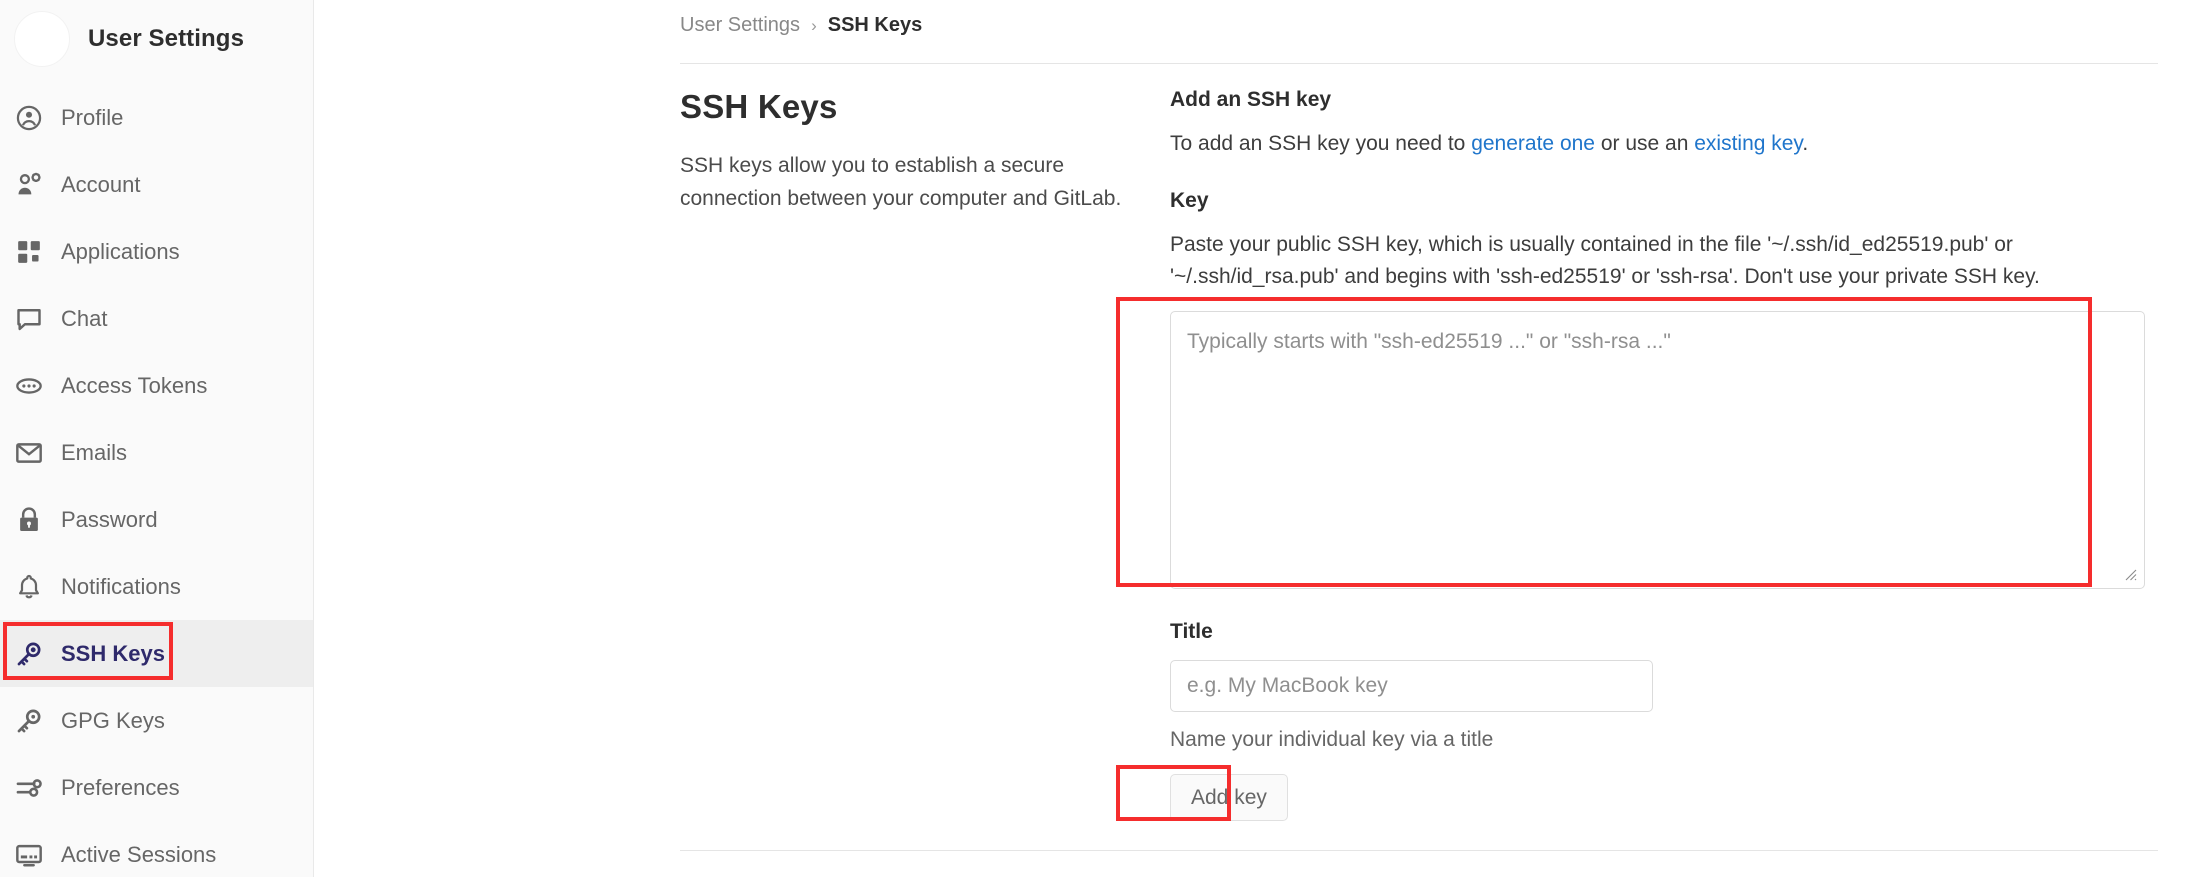 Image resolution: width=2198 pixels, height=877 pixels. What do you see at coordinates (740, 25) in the screenshot?
I see `breadcrumb-root: User Settings` at bounding box center [740, 25].